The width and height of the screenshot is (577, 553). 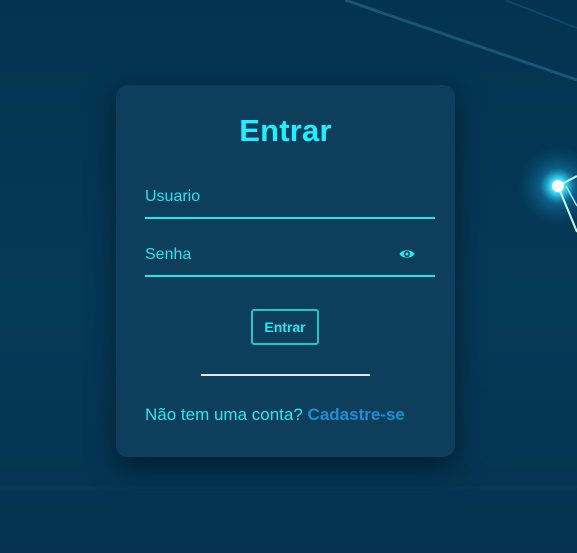 I want to click on login-title: Entrar, so click(x=285, y=130).